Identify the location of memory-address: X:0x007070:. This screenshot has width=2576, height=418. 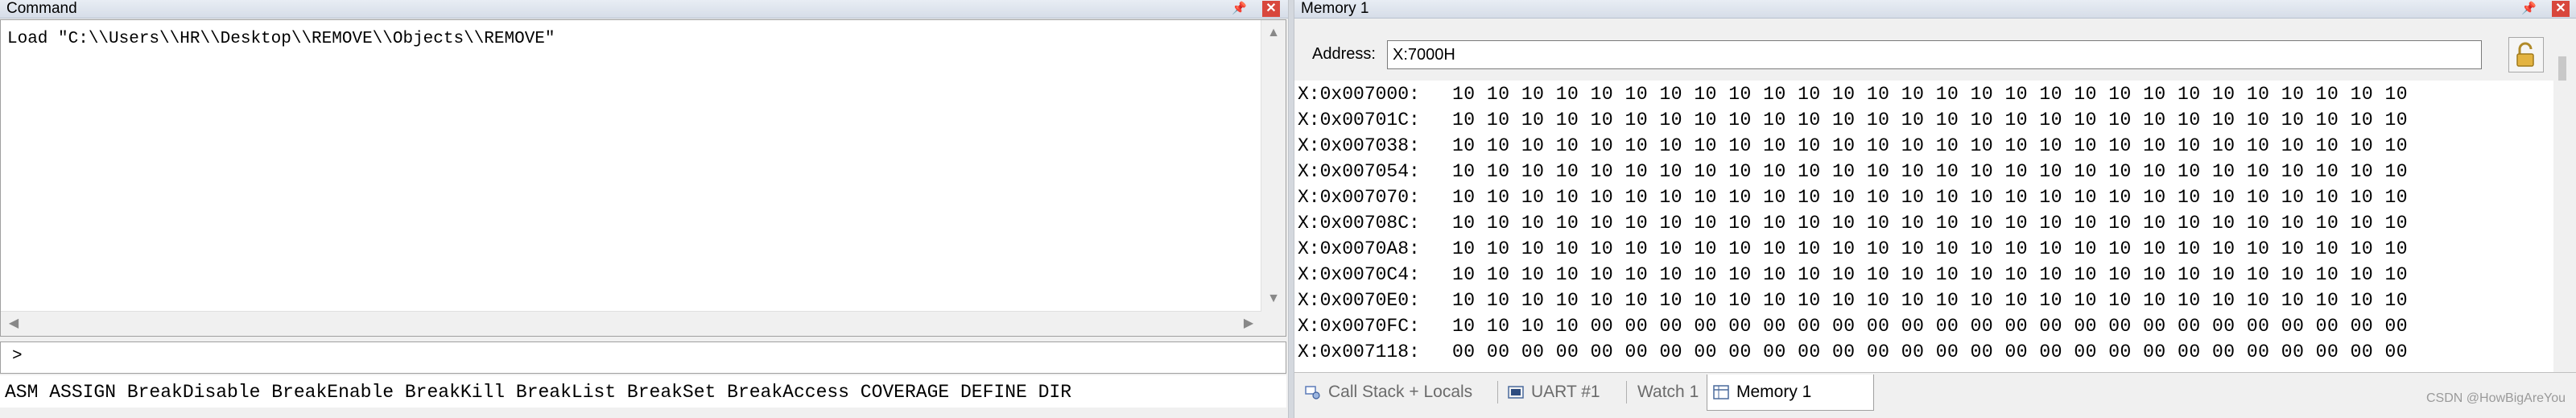
(1359, 197).